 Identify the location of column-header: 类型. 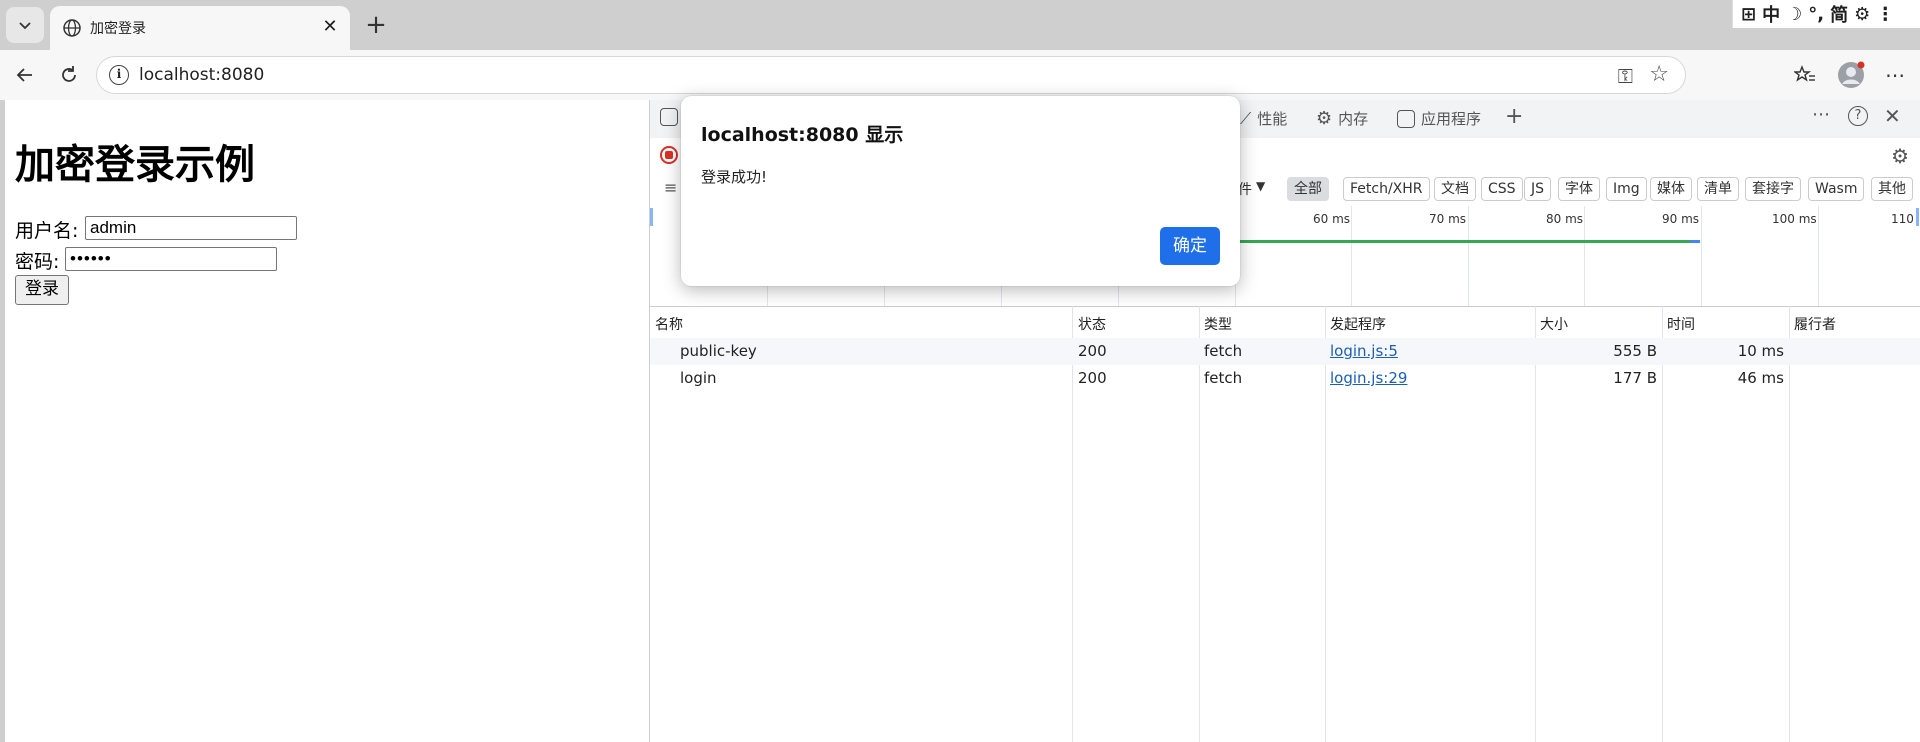
(1218, 324).